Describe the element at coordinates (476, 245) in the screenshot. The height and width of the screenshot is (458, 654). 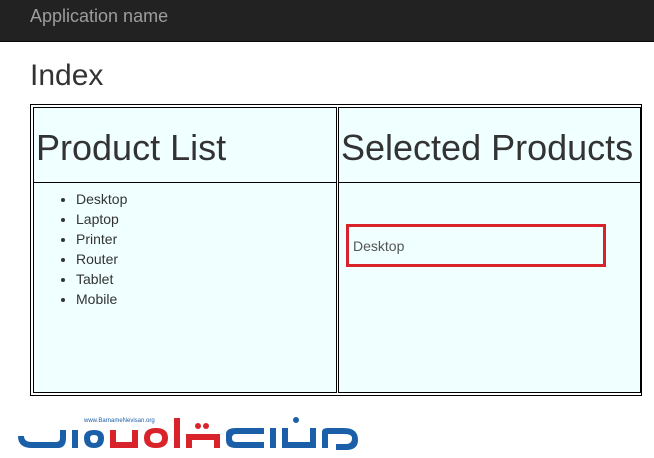
I see `selected-products-drop-zone: Desktop` at that location.